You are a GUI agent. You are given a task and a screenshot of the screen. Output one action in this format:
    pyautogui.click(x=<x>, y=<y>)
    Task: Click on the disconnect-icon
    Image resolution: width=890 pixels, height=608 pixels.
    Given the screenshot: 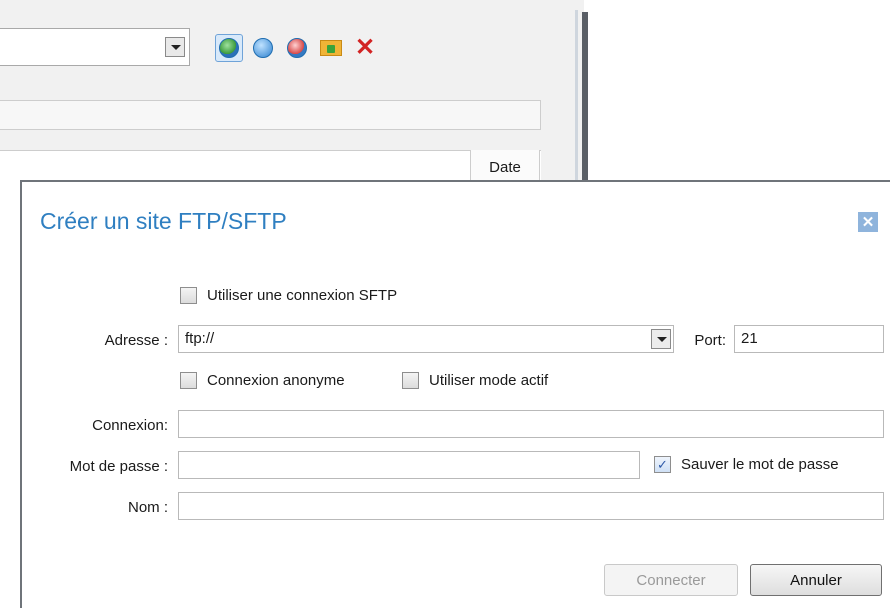 What is the action you would take?
    pyautogui.click(x=297, y=48)
    